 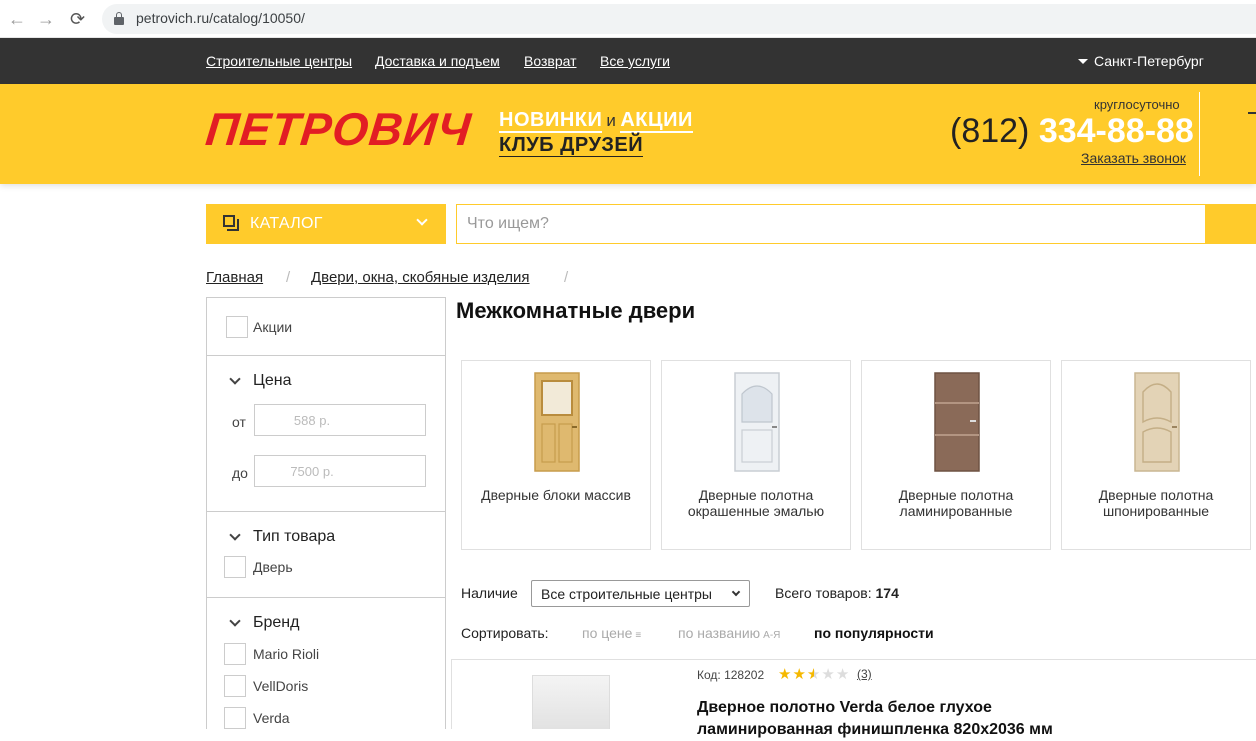 What do you see at coordinates (235, 686) in the screenshot?
I see `brand-velldoris-checkbox` at bounding box center [235, 686].